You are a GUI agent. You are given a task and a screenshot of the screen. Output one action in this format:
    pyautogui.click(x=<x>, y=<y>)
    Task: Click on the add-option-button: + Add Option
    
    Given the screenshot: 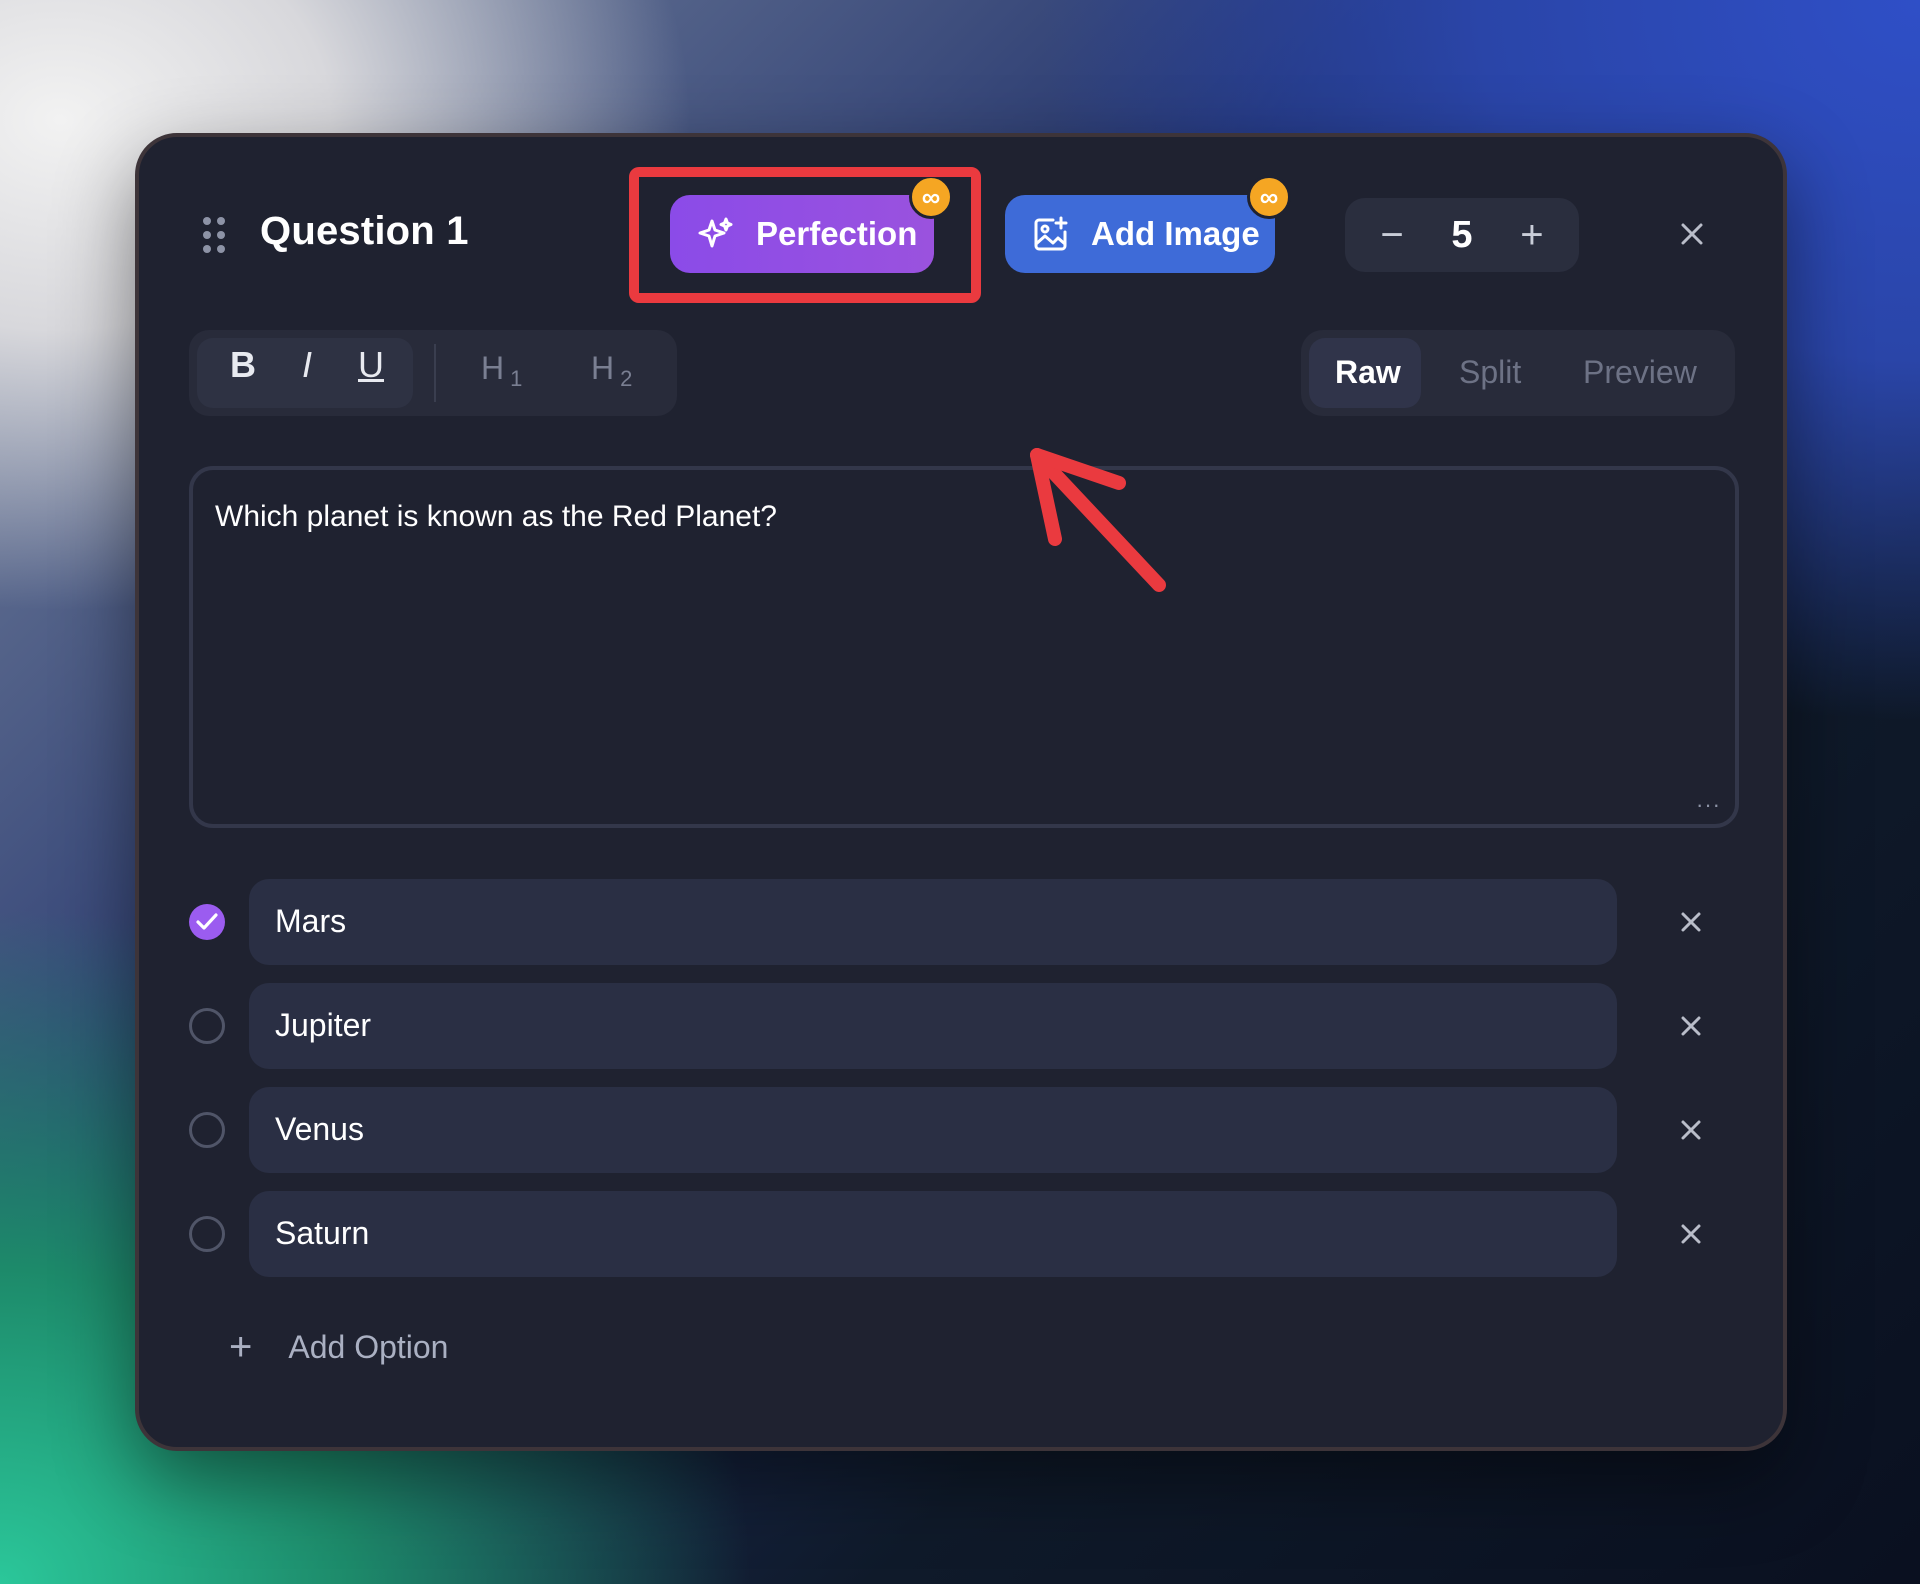 What is the action you would take?
    pyautogui.click(x=338, y=1347)
    